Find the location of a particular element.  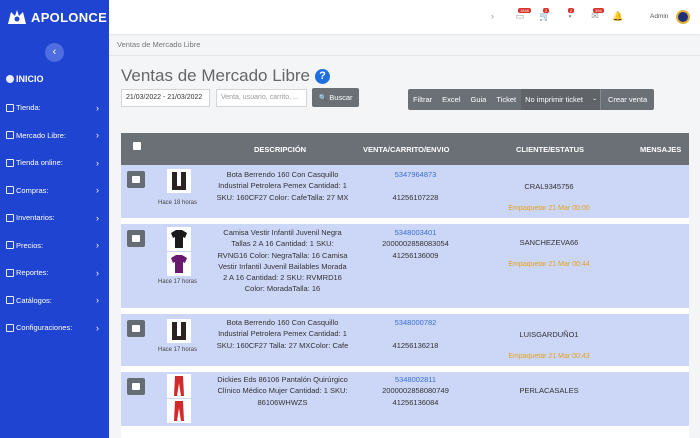

message-icon: ▪ 2 is located at coordinates (570, 15).